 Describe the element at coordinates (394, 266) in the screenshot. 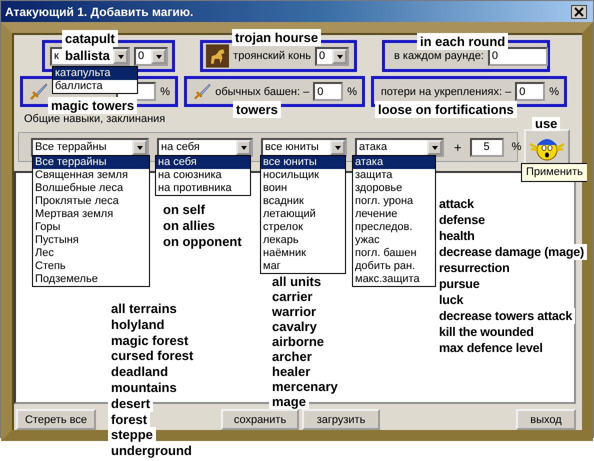

I see `dropdown-option: добить ран.` at that location.